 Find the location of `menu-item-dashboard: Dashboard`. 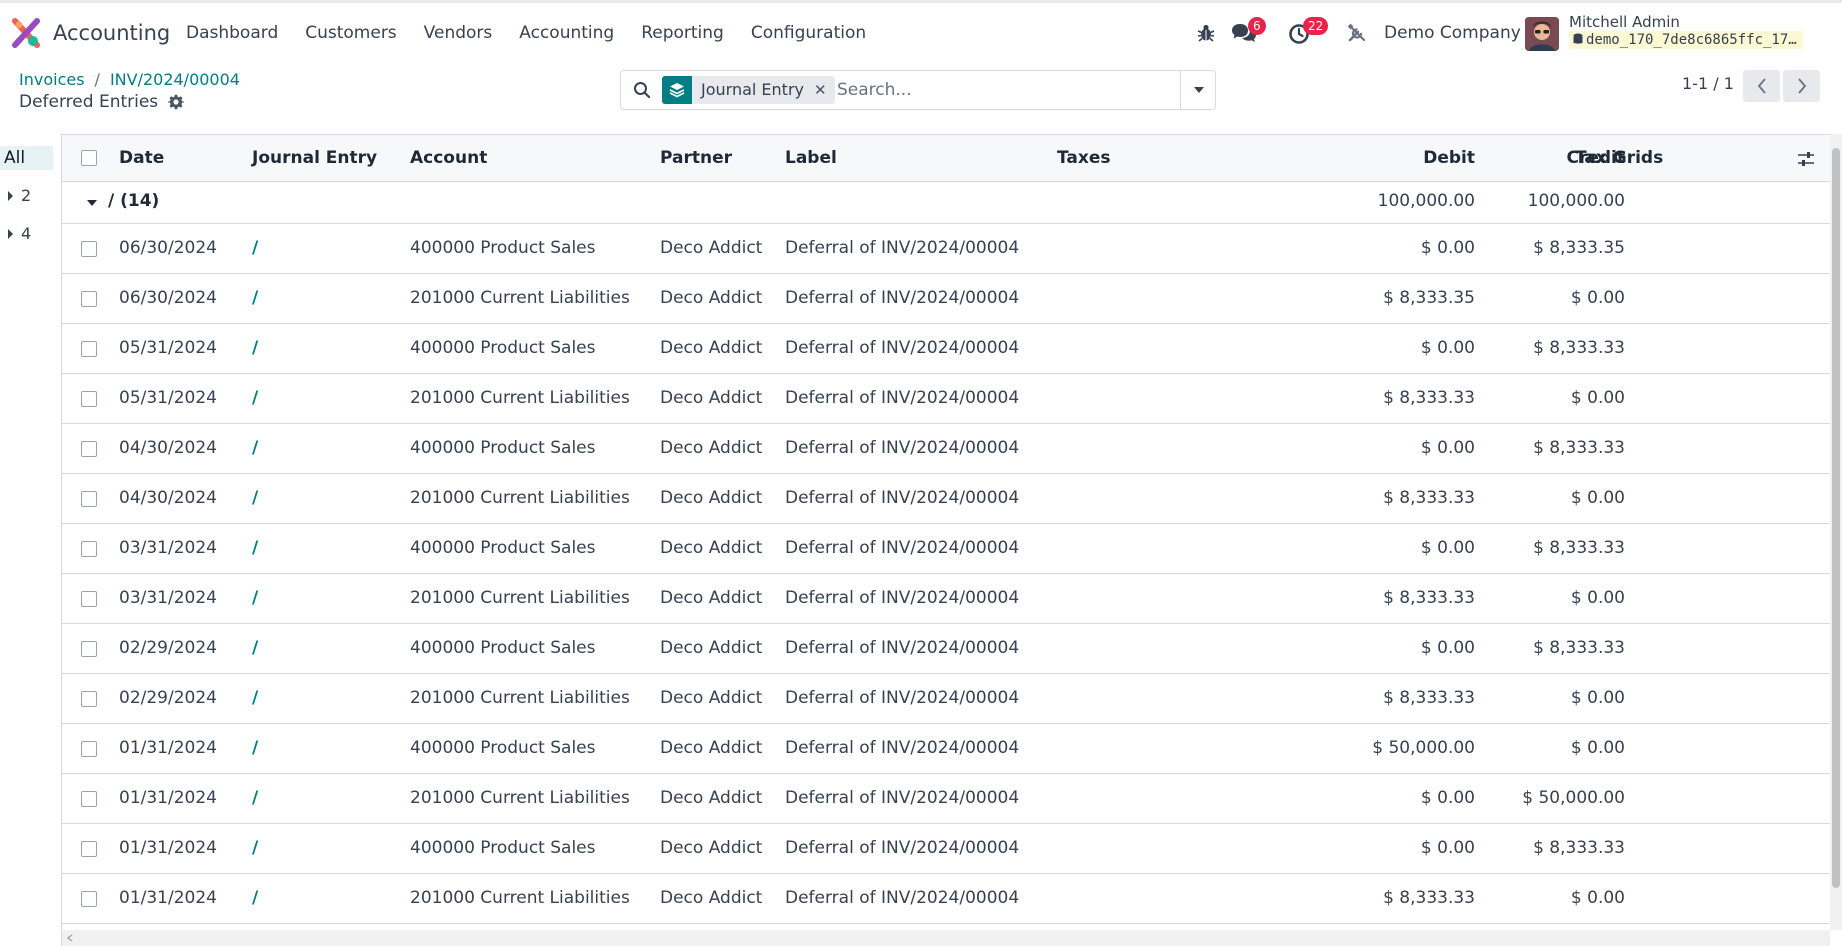

menu-item-dashboard: Dashboard is located at coordinates (232, 33).